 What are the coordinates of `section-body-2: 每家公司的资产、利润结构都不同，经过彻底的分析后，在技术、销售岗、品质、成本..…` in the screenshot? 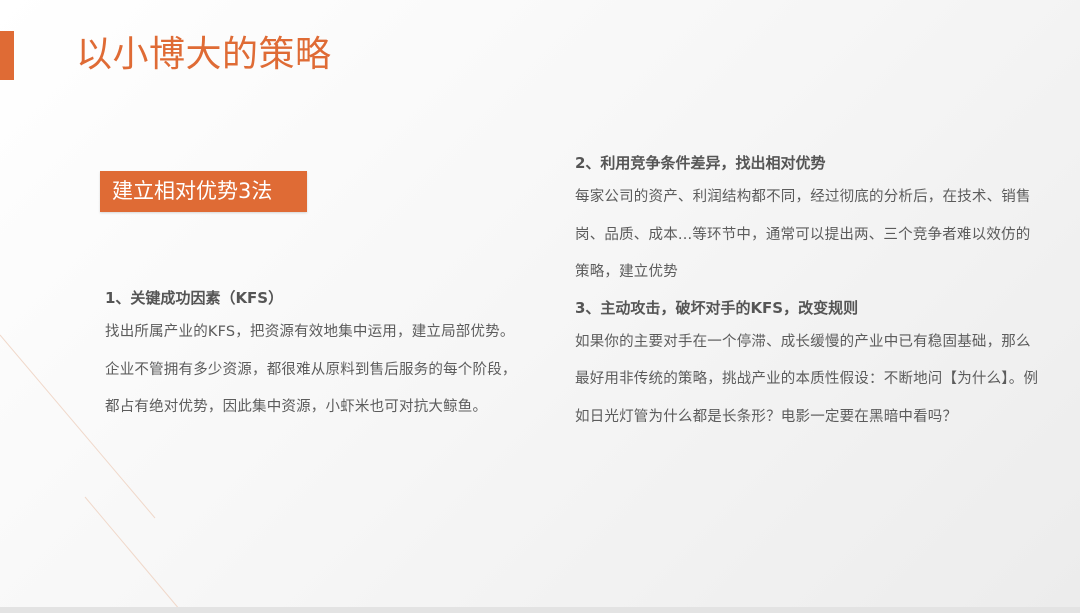 It's located at (803, 234).